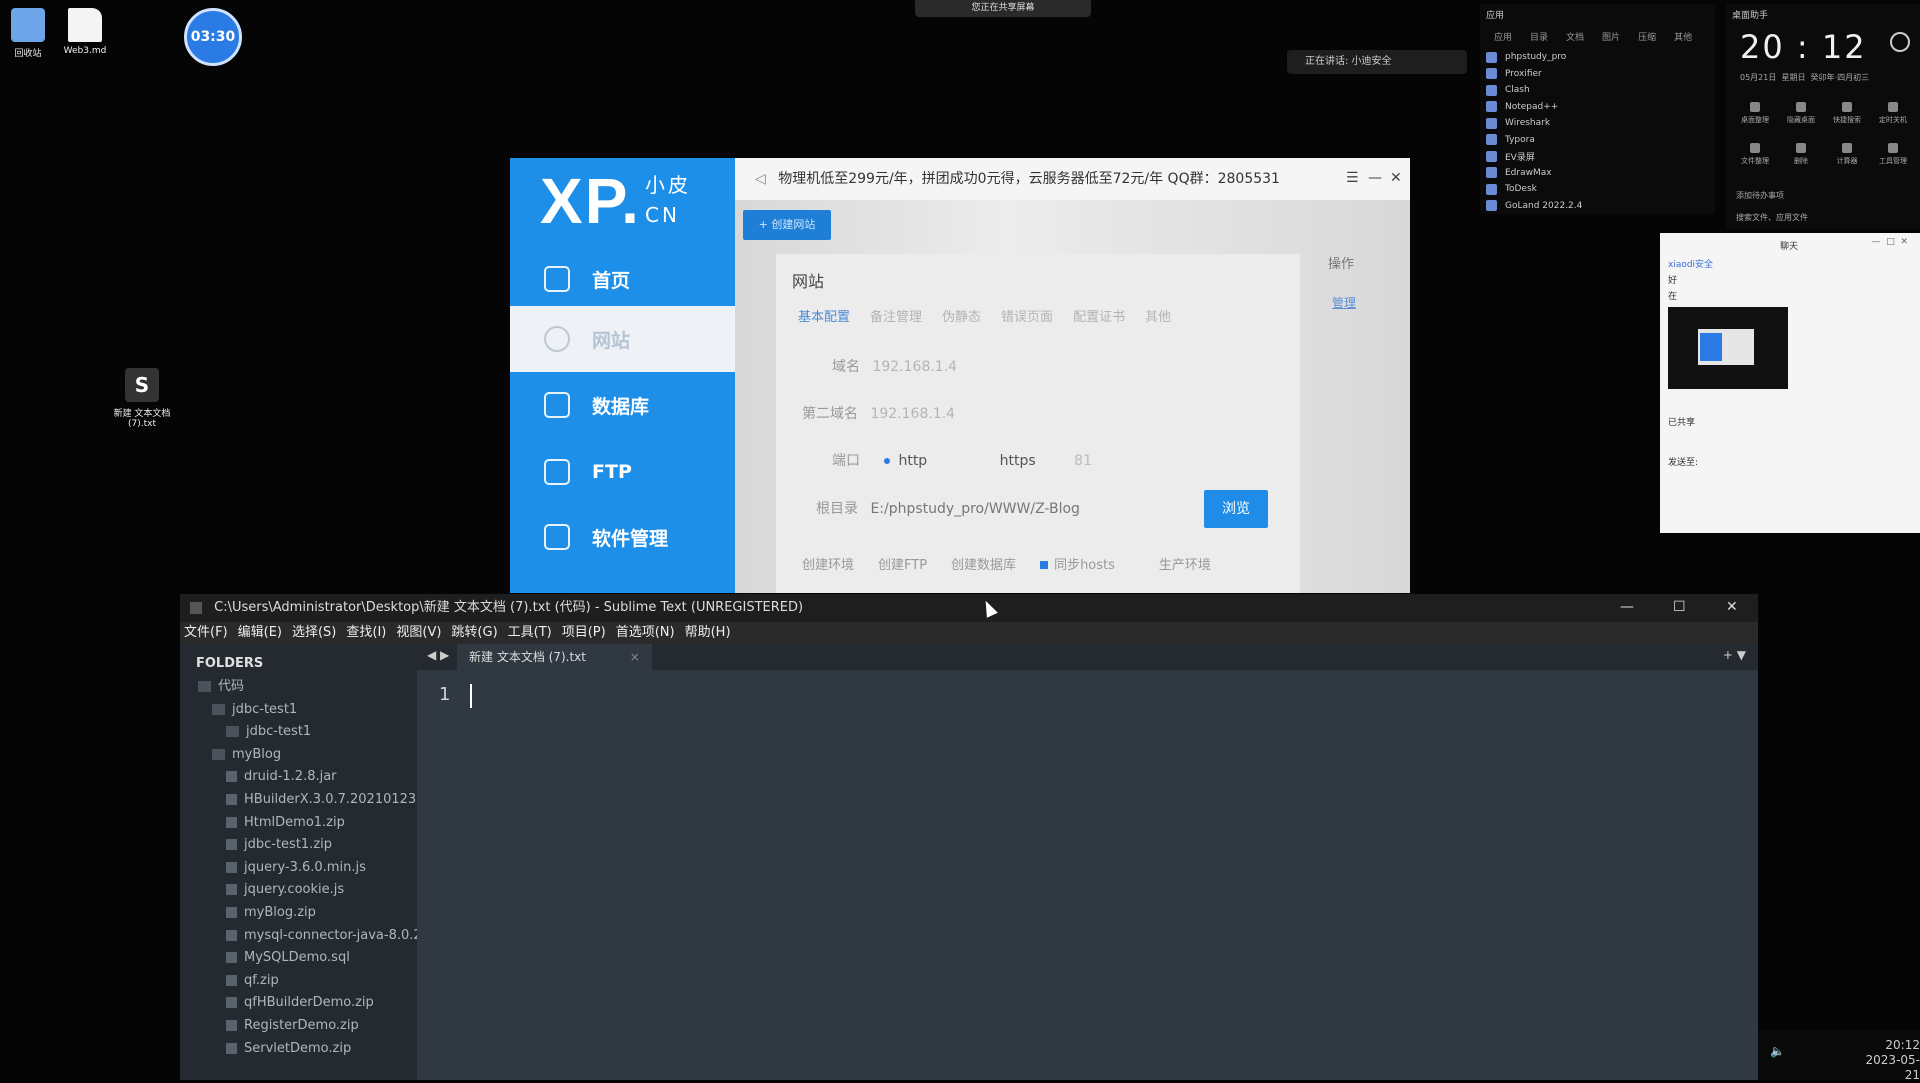 The image size is (1920, 1083). What do you see at coordinates (1600, 107) in the screenshot?
I see `app-item: Notepad++` at bounding box center [1600, 107].